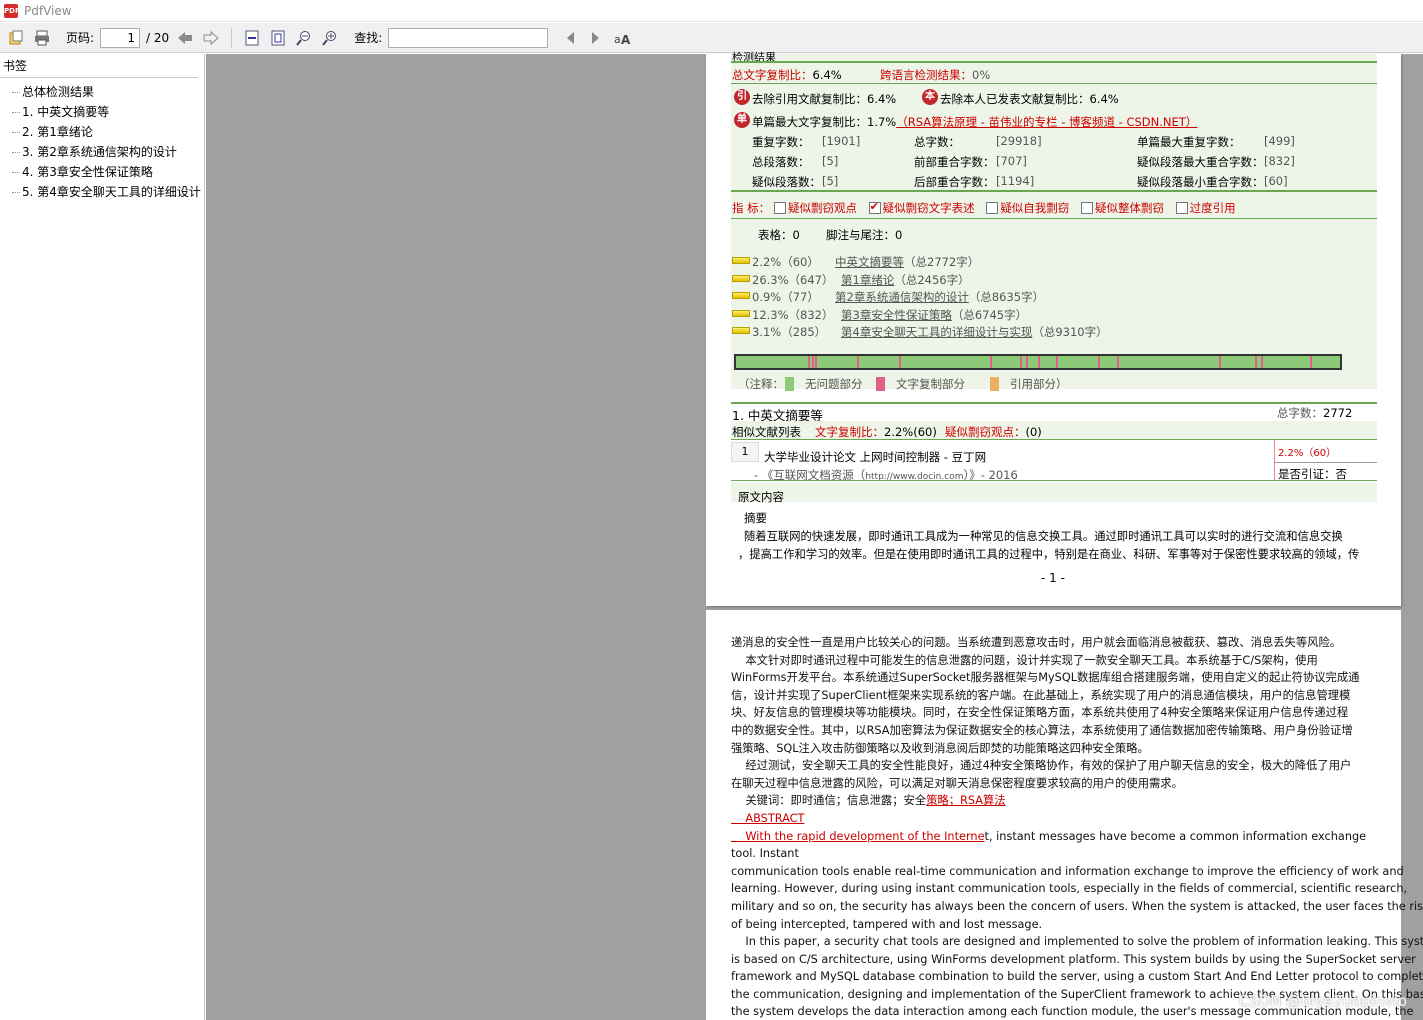 Image resolution: width=1423 pixels, height=1020 pixels. What do you see at coordinates (106, 92) in the screenshot?
I see `bookmark-item: 总体检测结果` at bounding box center [106, 92].